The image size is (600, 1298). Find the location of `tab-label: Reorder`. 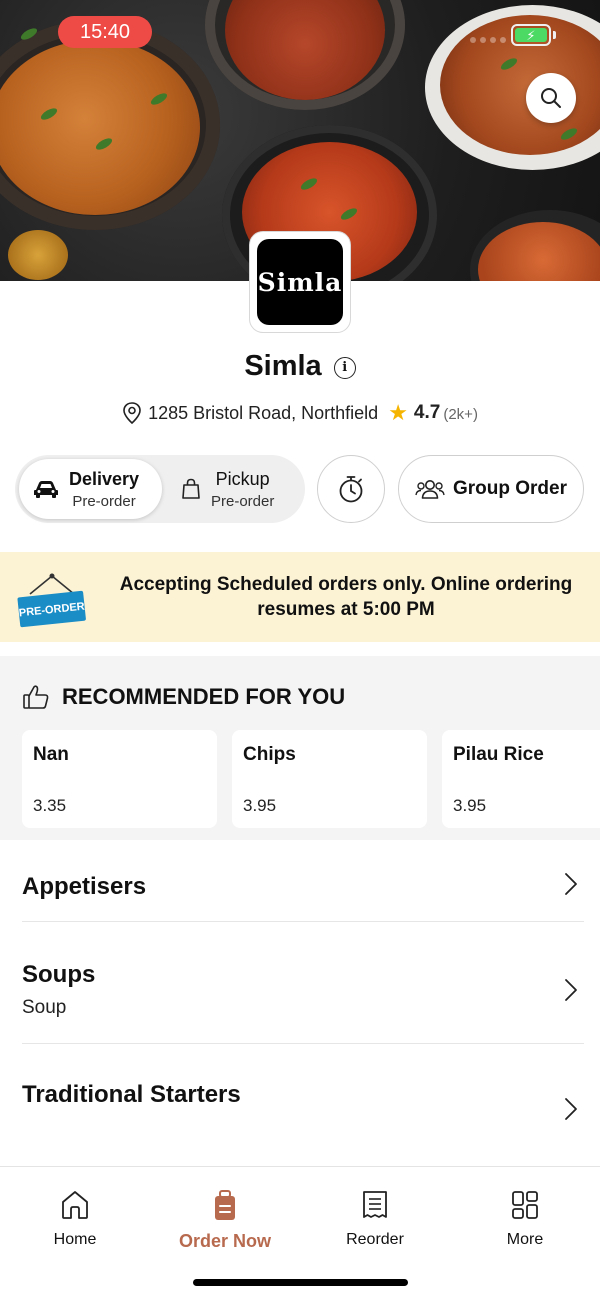

tab-label: Reorder is located at coordinates (375, 1239).